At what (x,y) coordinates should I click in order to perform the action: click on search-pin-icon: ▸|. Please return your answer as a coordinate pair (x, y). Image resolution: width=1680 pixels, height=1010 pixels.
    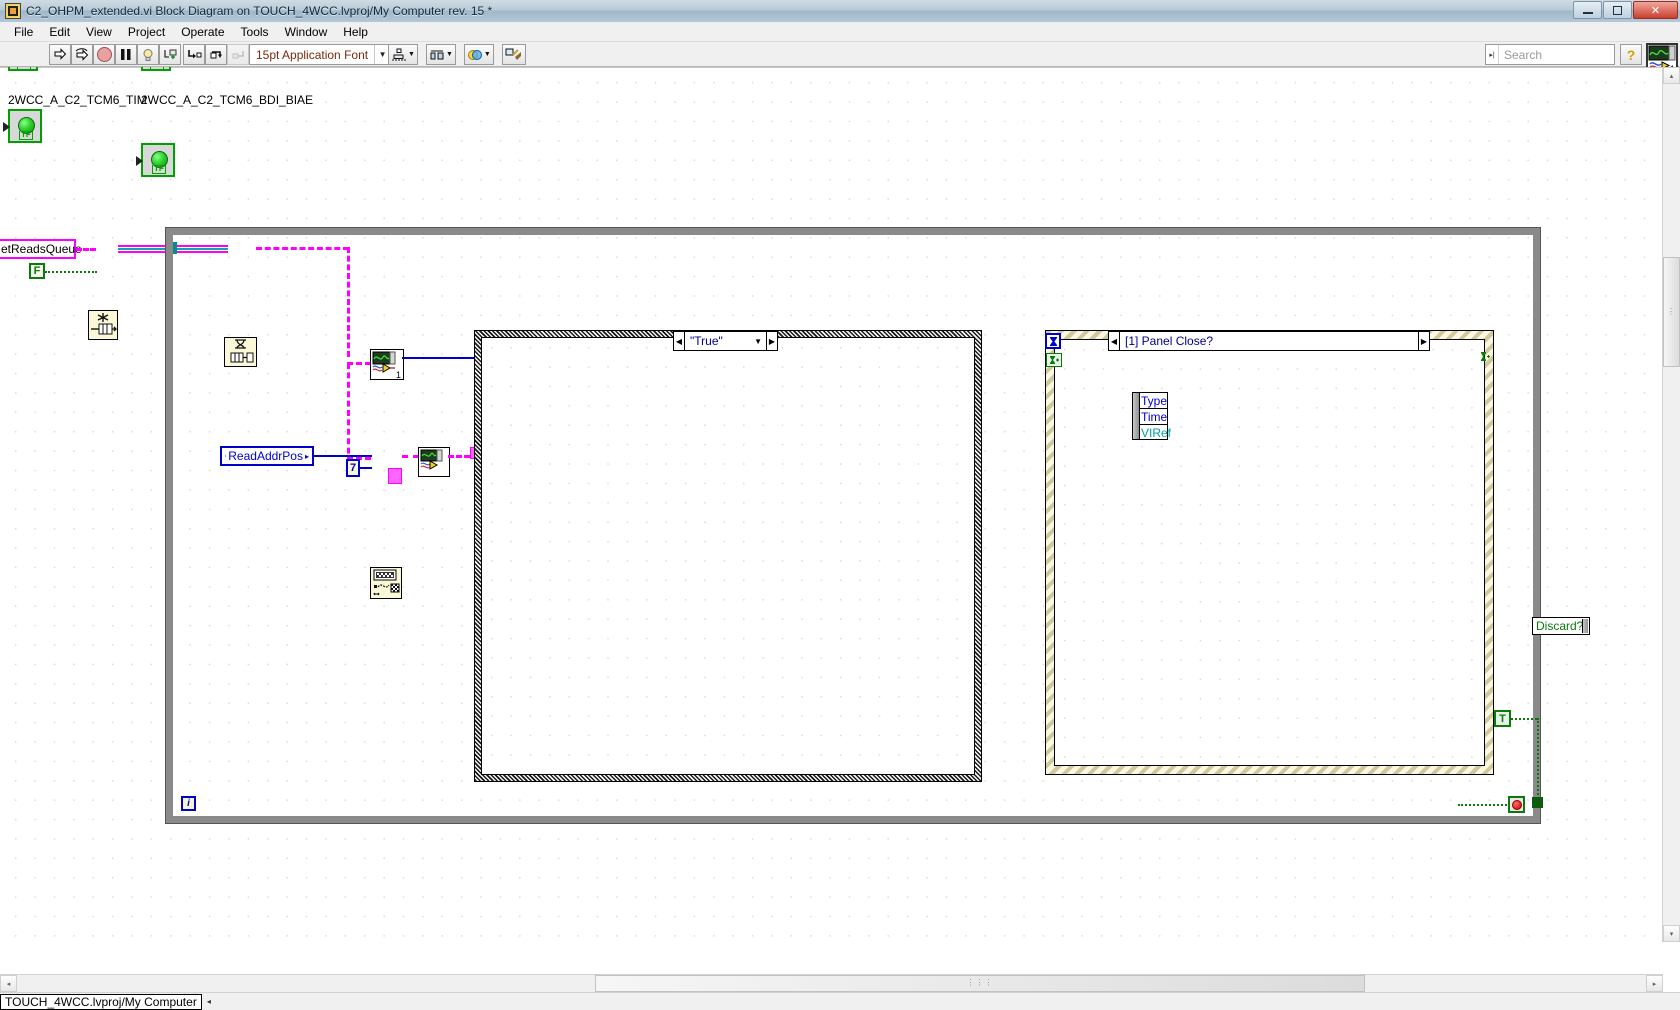
    Looking at the image, I should click on (1492, 54).